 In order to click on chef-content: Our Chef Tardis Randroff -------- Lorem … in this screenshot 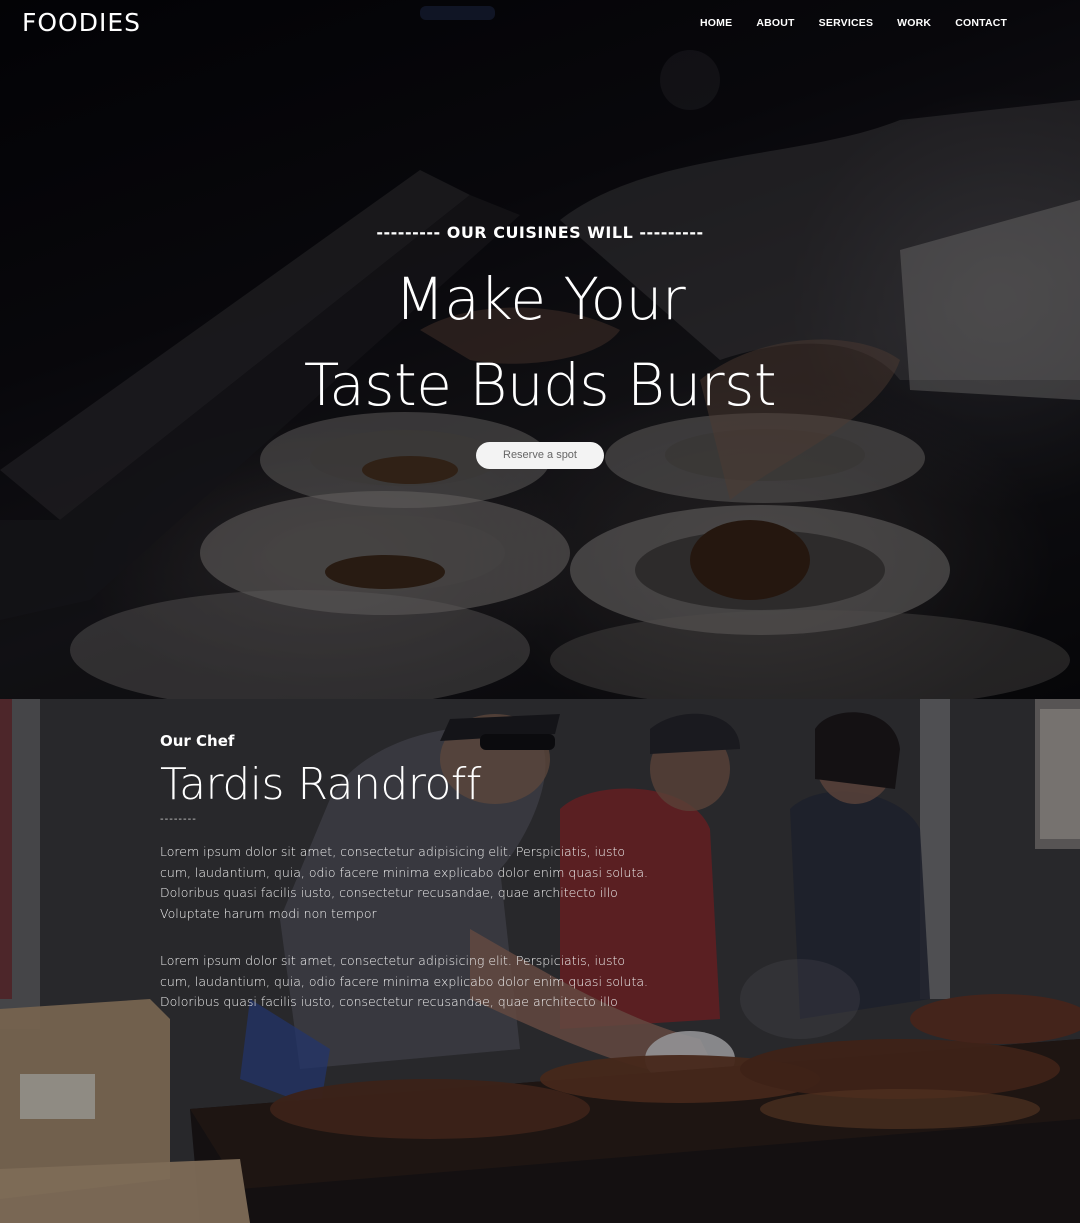, I will do `click(405, 872)`.